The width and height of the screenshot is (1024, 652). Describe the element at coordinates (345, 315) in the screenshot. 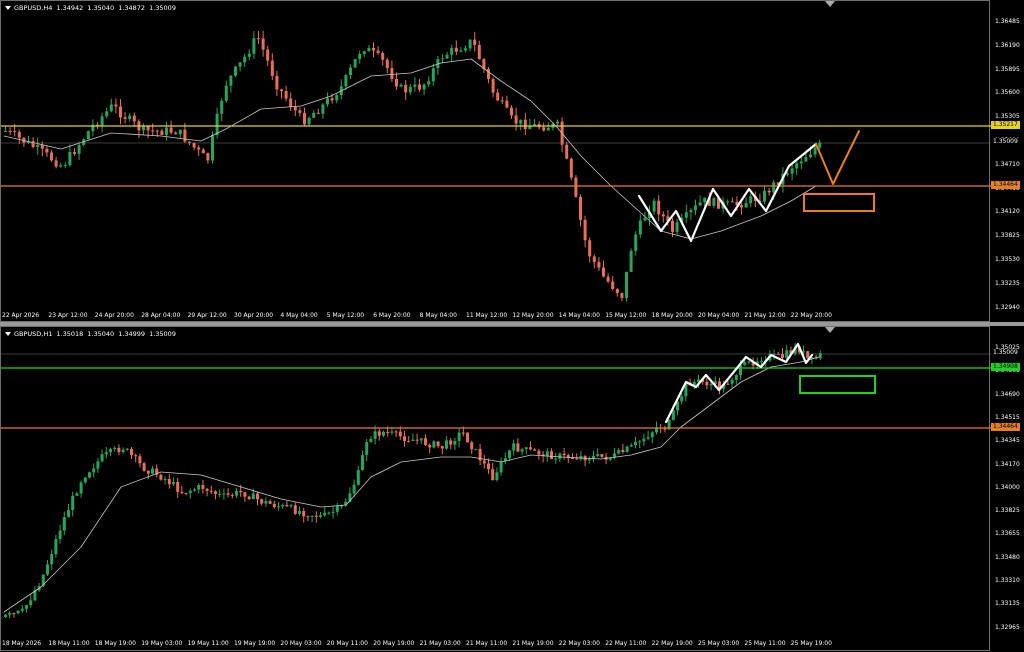

I see `time-tick-label: 5 May 12:00` at that location.